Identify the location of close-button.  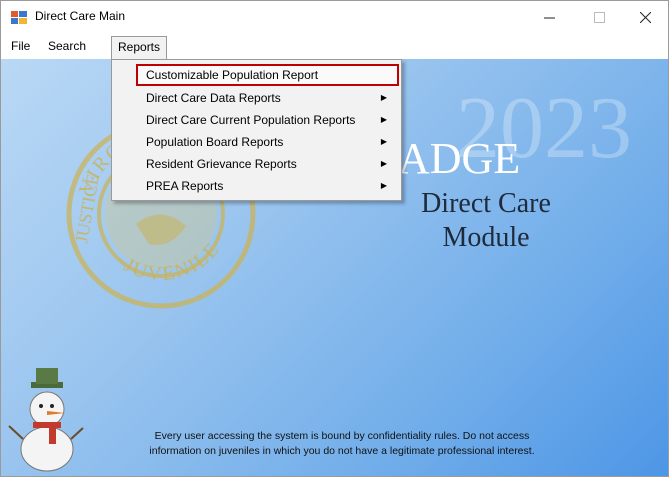
(645, 17).